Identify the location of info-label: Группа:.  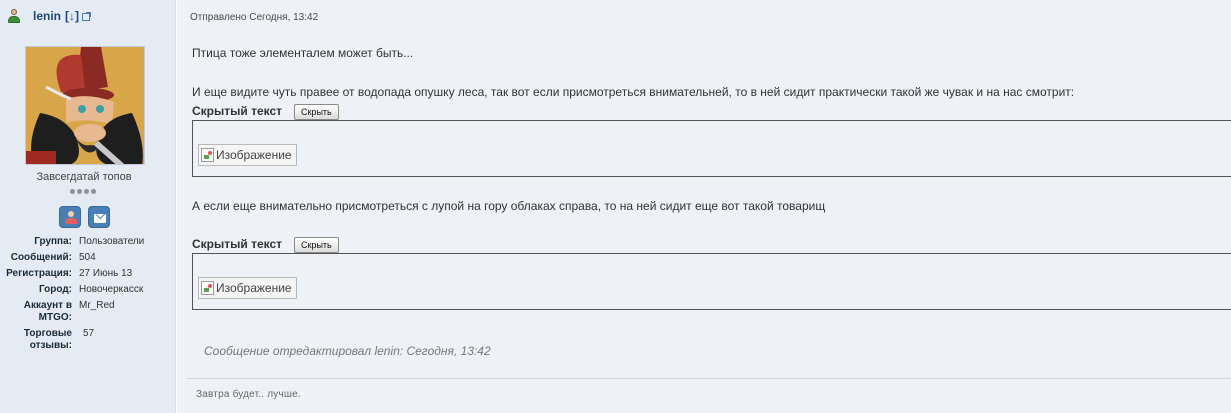
(53, 241).